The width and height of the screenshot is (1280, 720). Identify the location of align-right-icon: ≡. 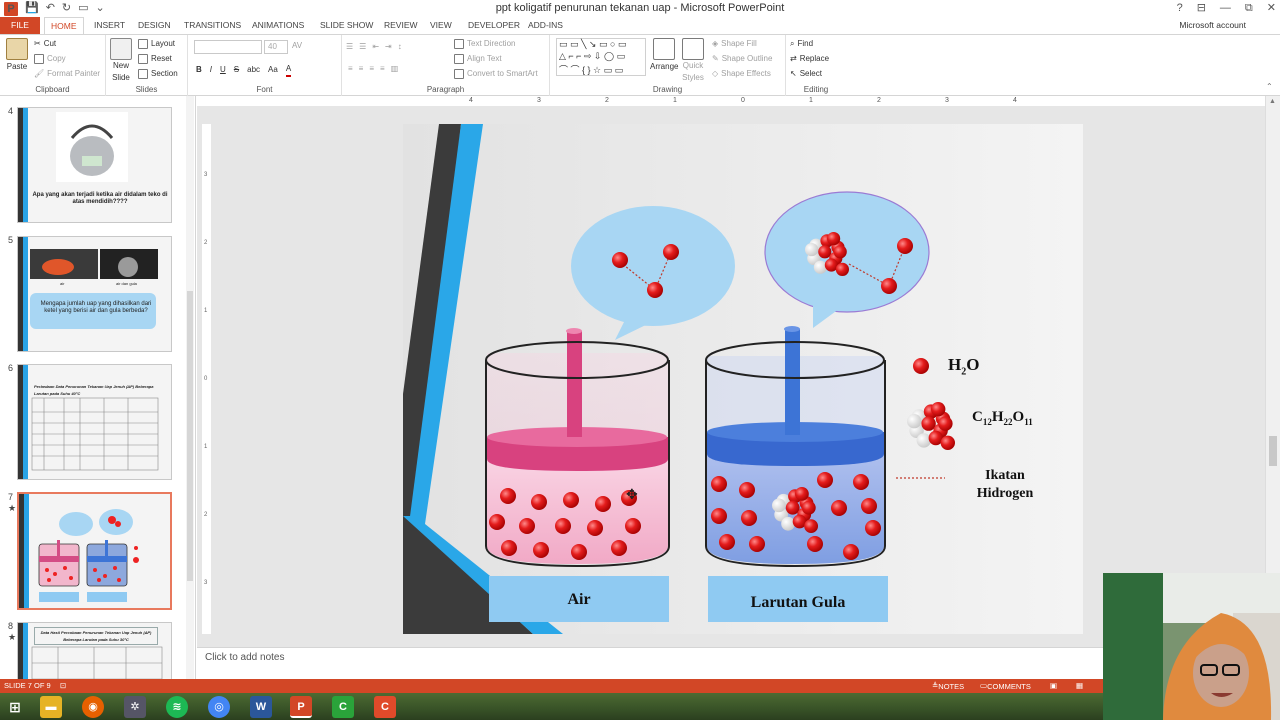
(371, 69).